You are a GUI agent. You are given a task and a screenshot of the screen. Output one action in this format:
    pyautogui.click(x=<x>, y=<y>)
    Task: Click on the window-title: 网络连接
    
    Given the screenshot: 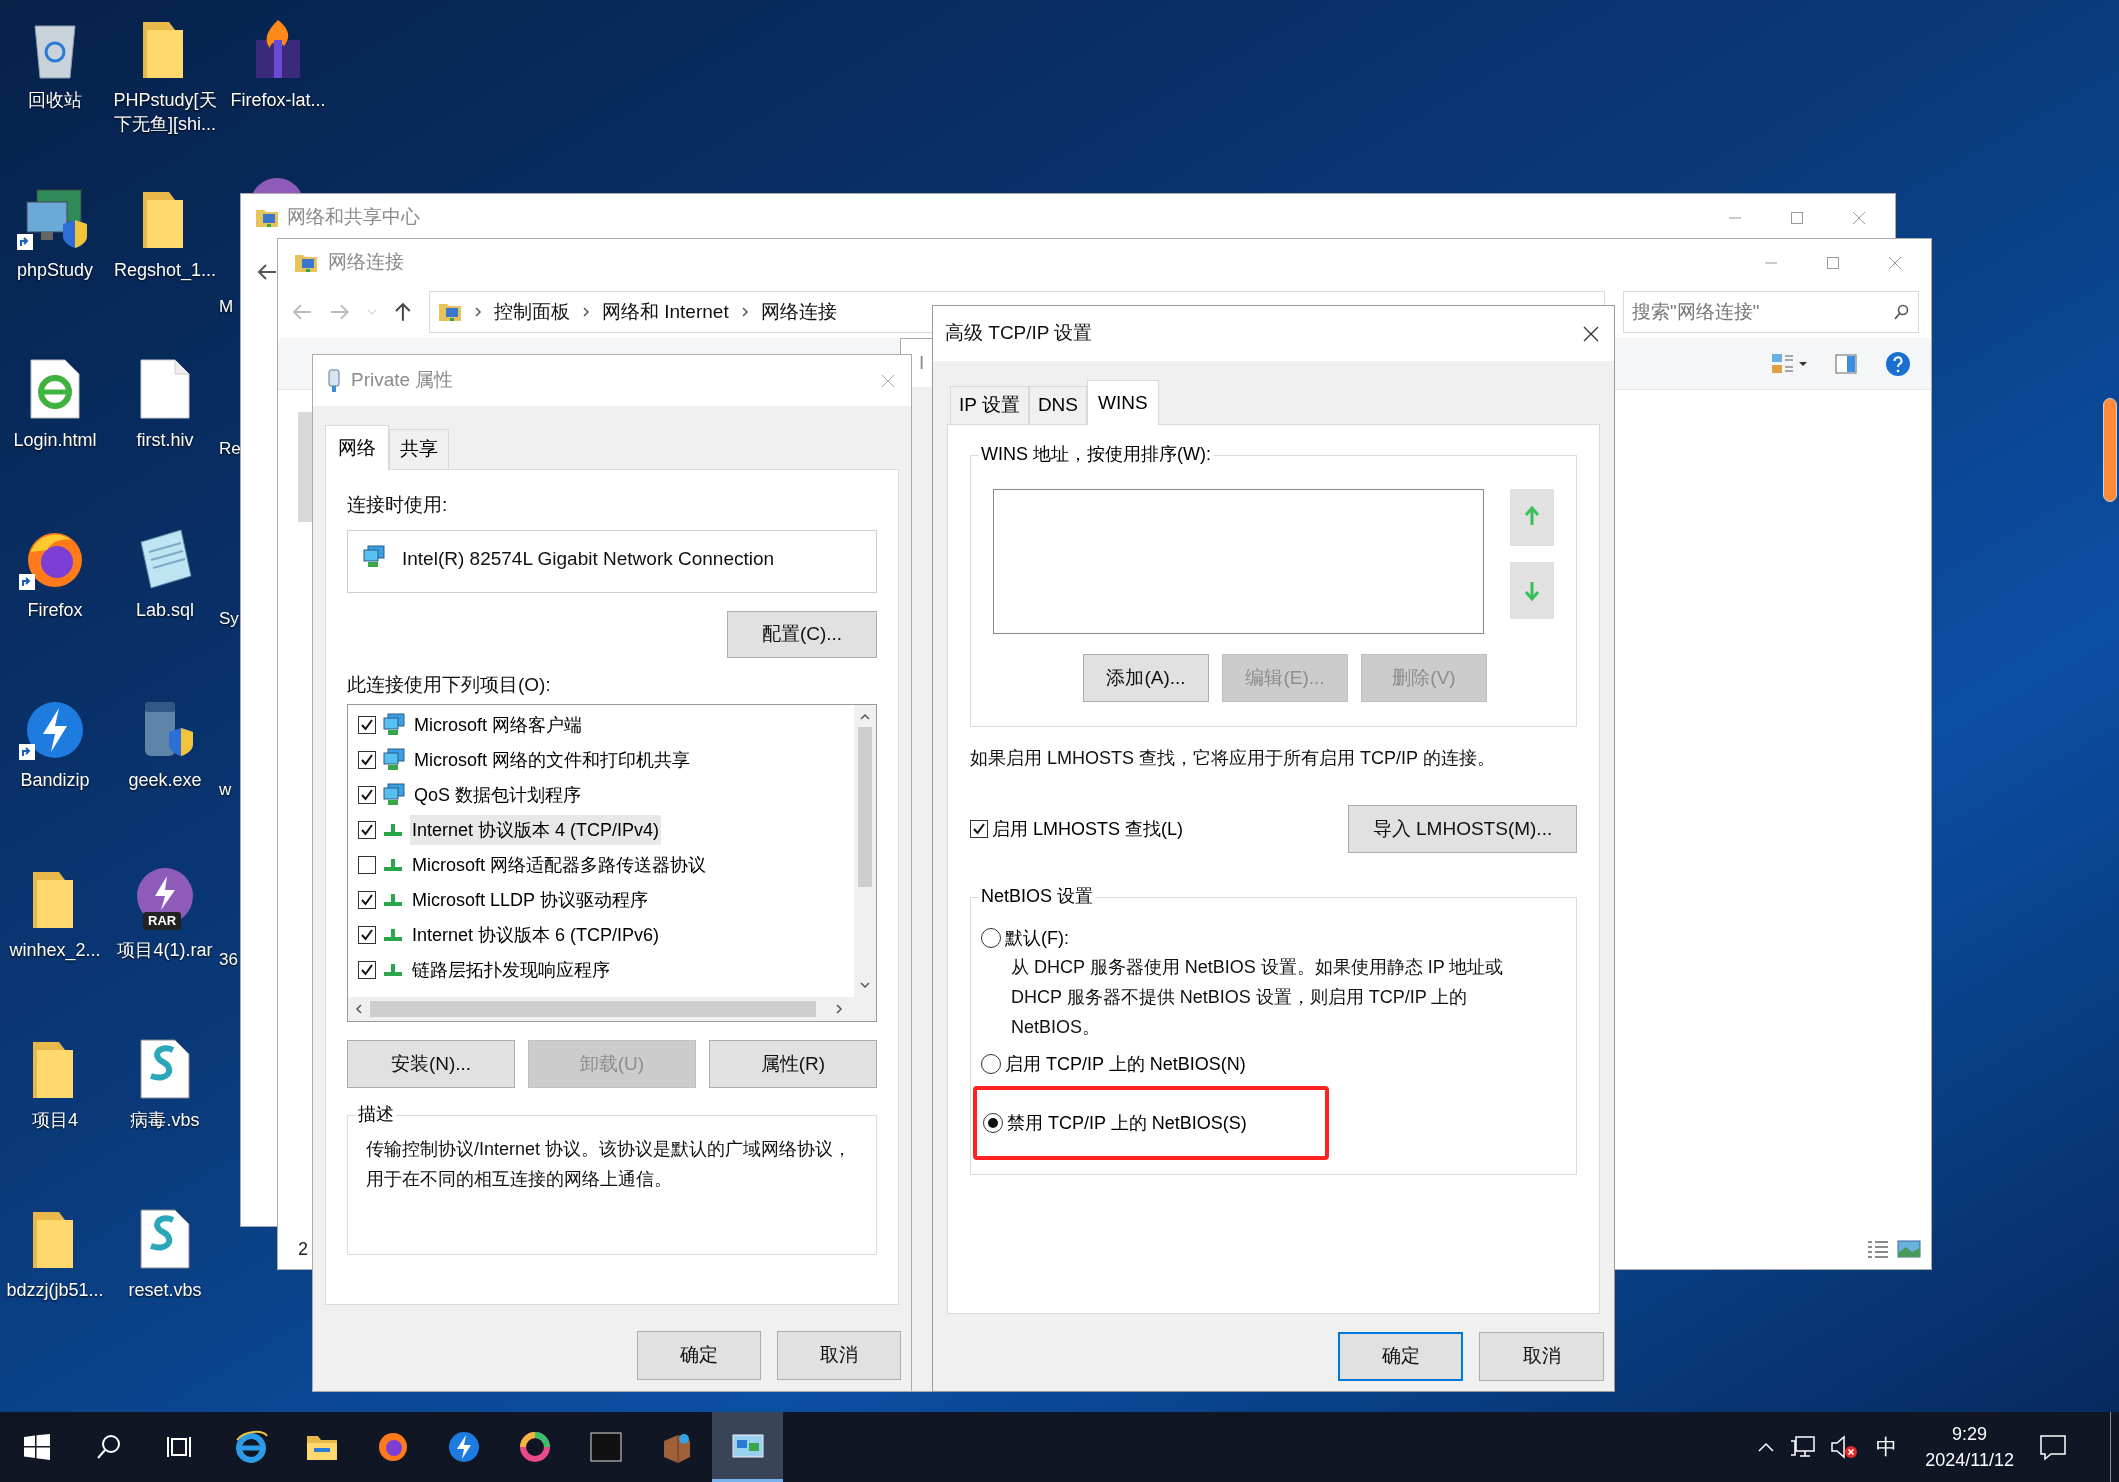 What is the action you would take?
    pyautogui.click(x=366, y=262)
    